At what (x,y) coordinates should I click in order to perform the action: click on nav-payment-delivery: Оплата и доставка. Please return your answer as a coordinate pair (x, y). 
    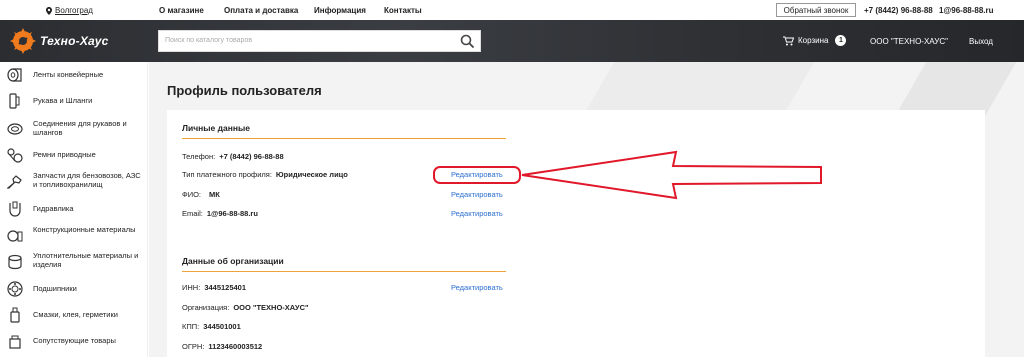
    Looking at the image, I should click on (261, 10).